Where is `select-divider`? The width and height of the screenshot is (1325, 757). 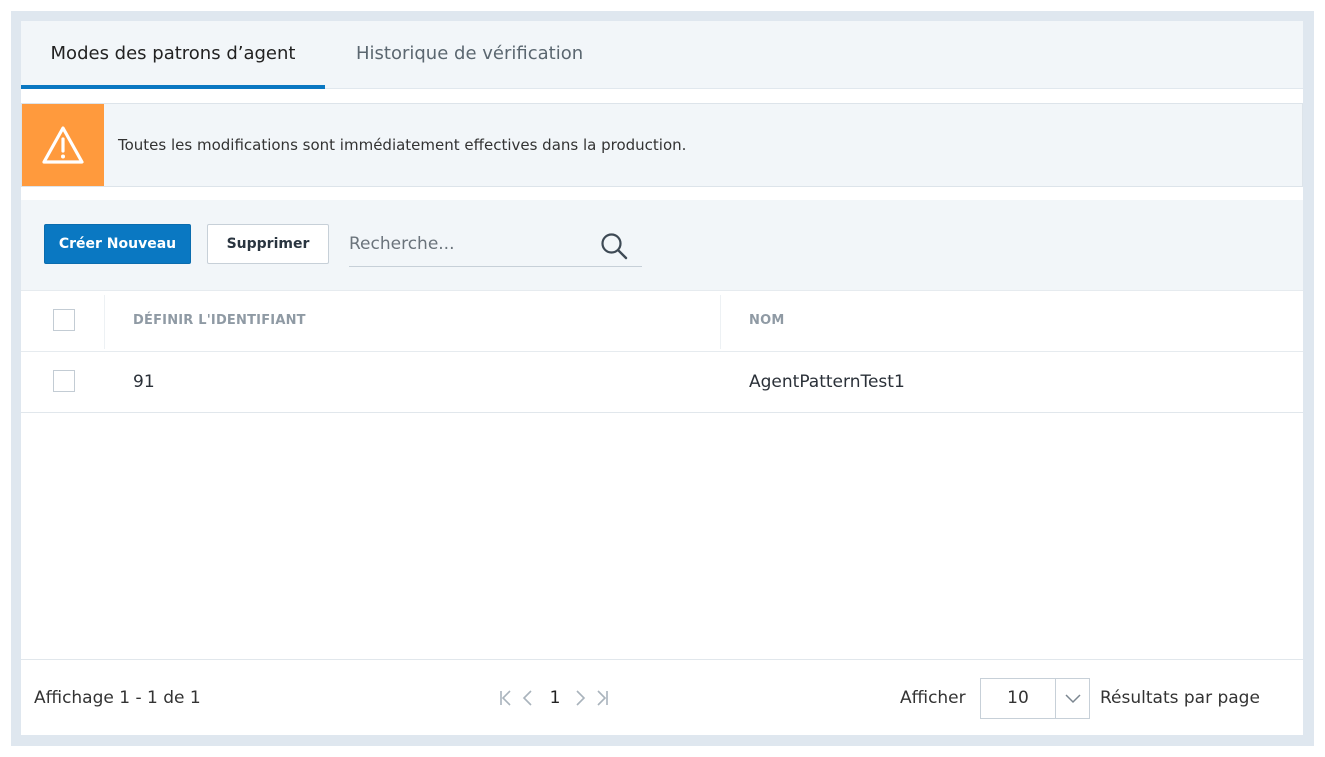
select-divider is located at coordinates (1055, 698).